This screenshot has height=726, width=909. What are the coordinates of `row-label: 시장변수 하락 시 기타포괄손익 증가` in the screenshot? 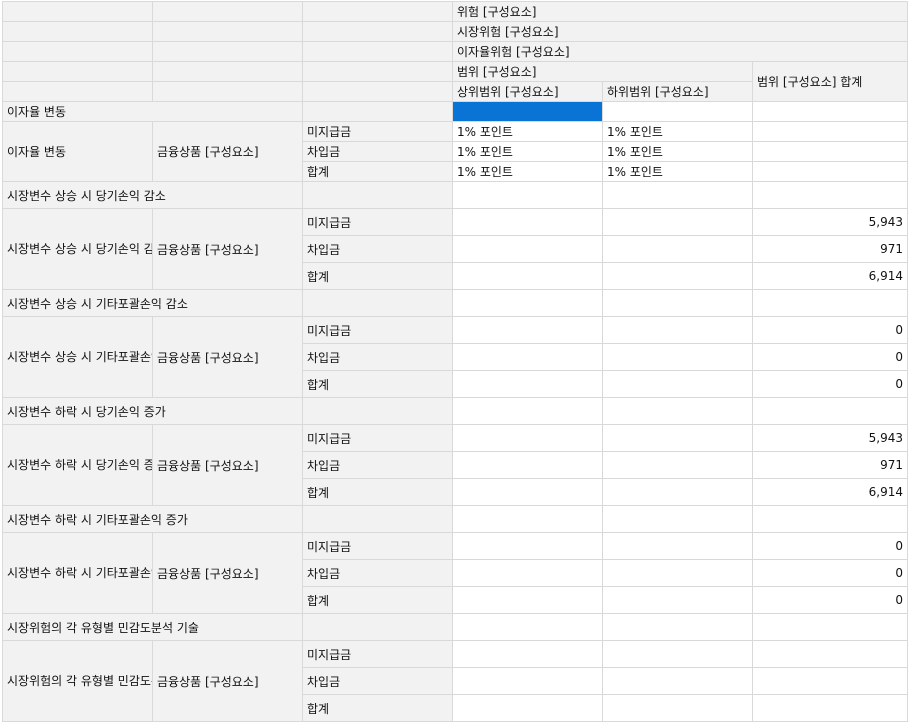 It's located at (77, 573).